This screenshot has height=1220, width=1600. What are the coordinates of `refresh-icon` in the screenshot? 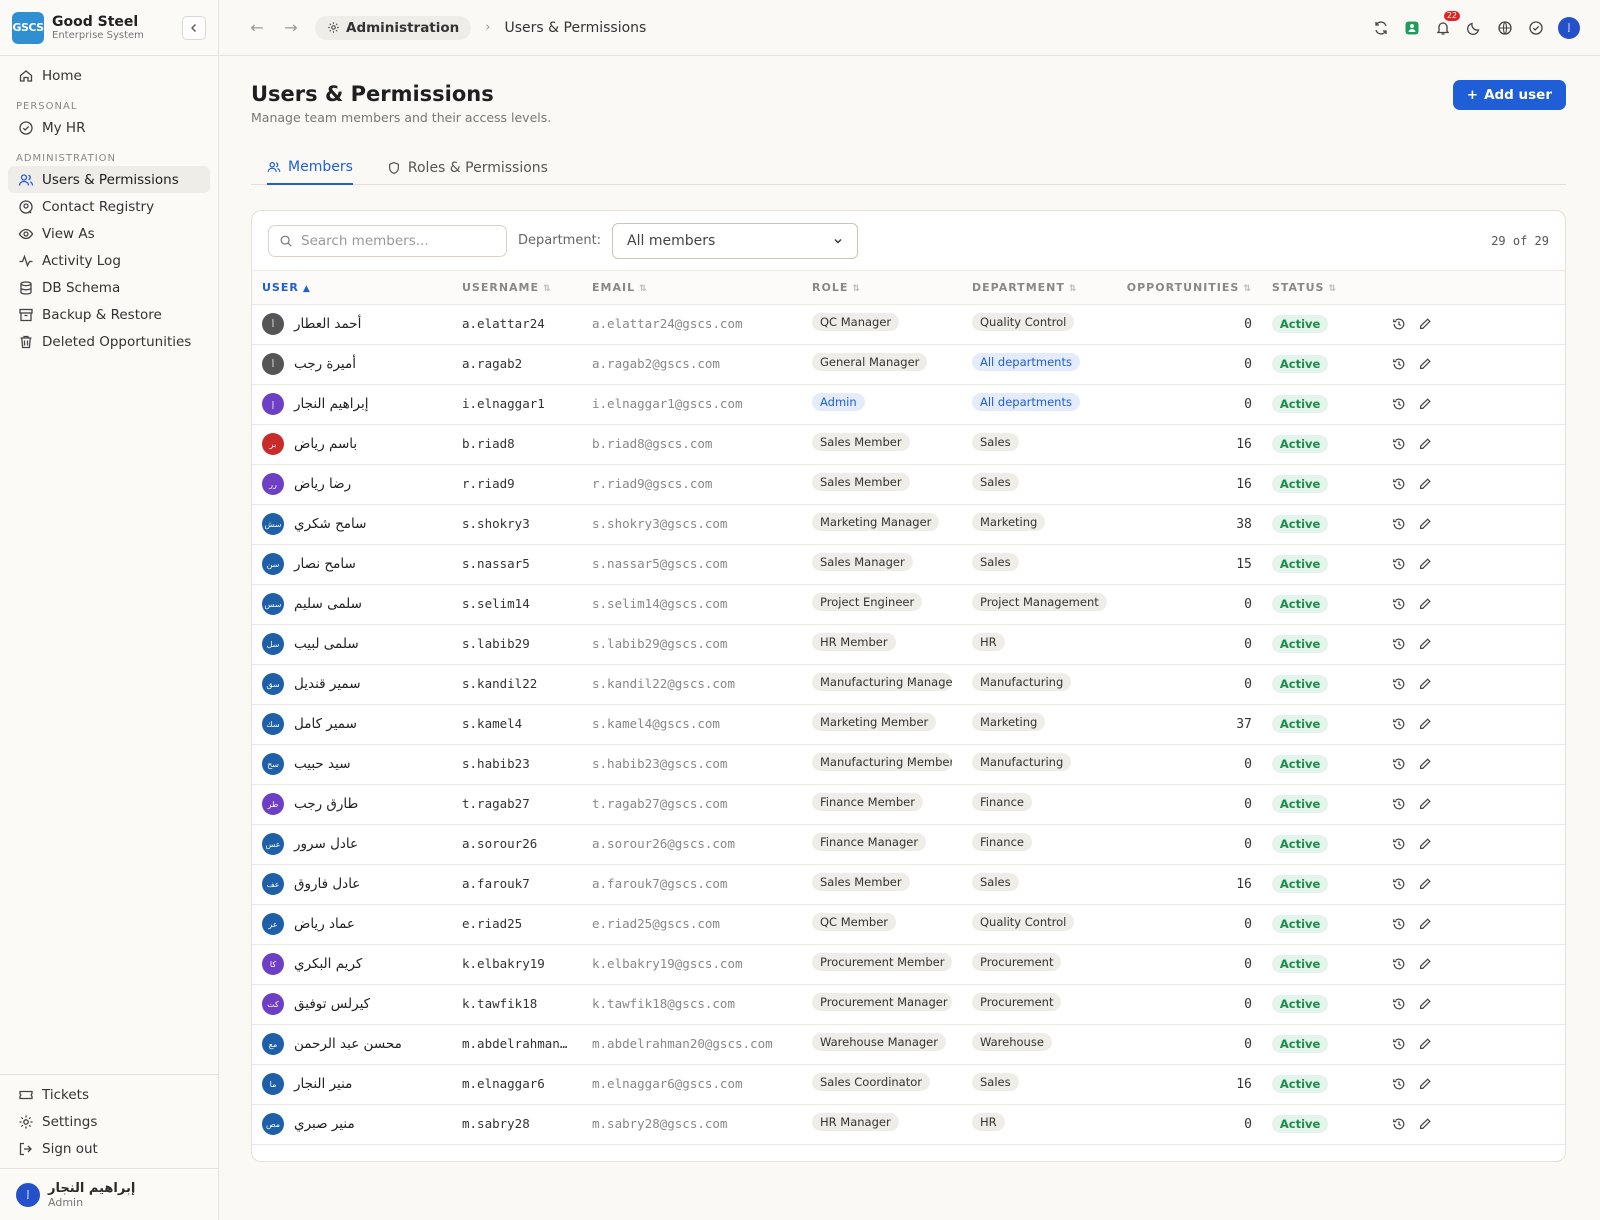 It's located at (1381, 28).